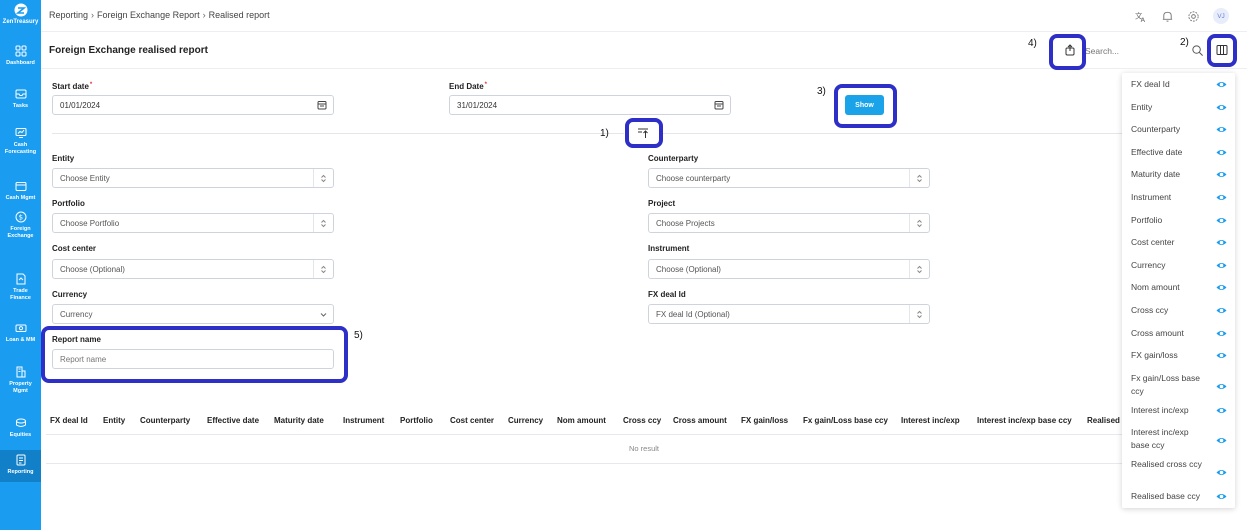 Image resolution: width=1247 pixels, height=530 pixels. I want to click on sidebar-item-dashboard: Dashboard, so click(20, 56).